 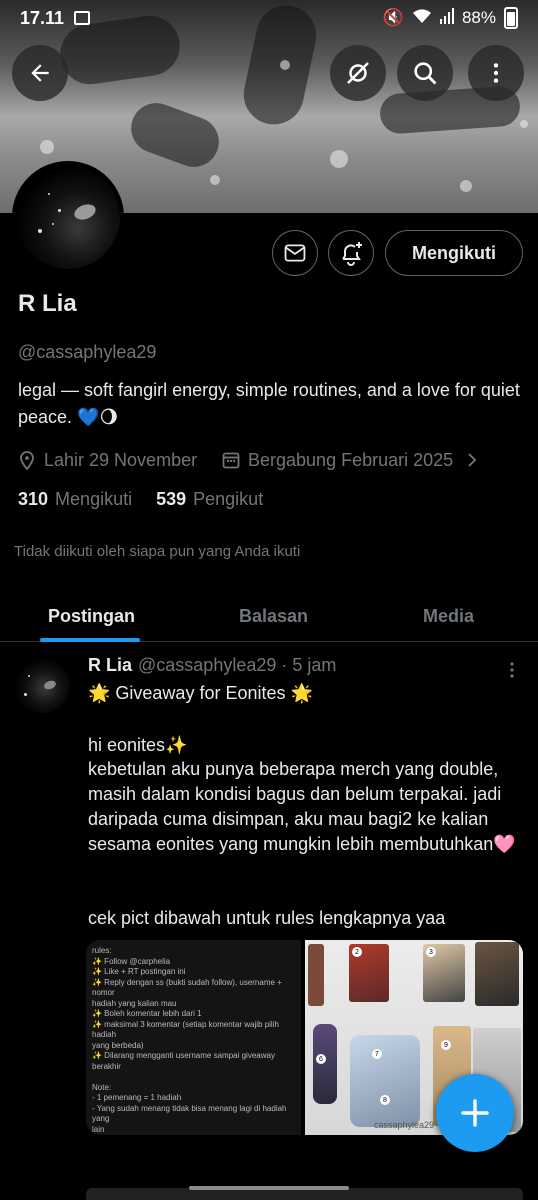 What do you see at coordinates (94, 499) in the screenshot?
I see `following-label: Mengikuti` at bounding box center [94, 499].